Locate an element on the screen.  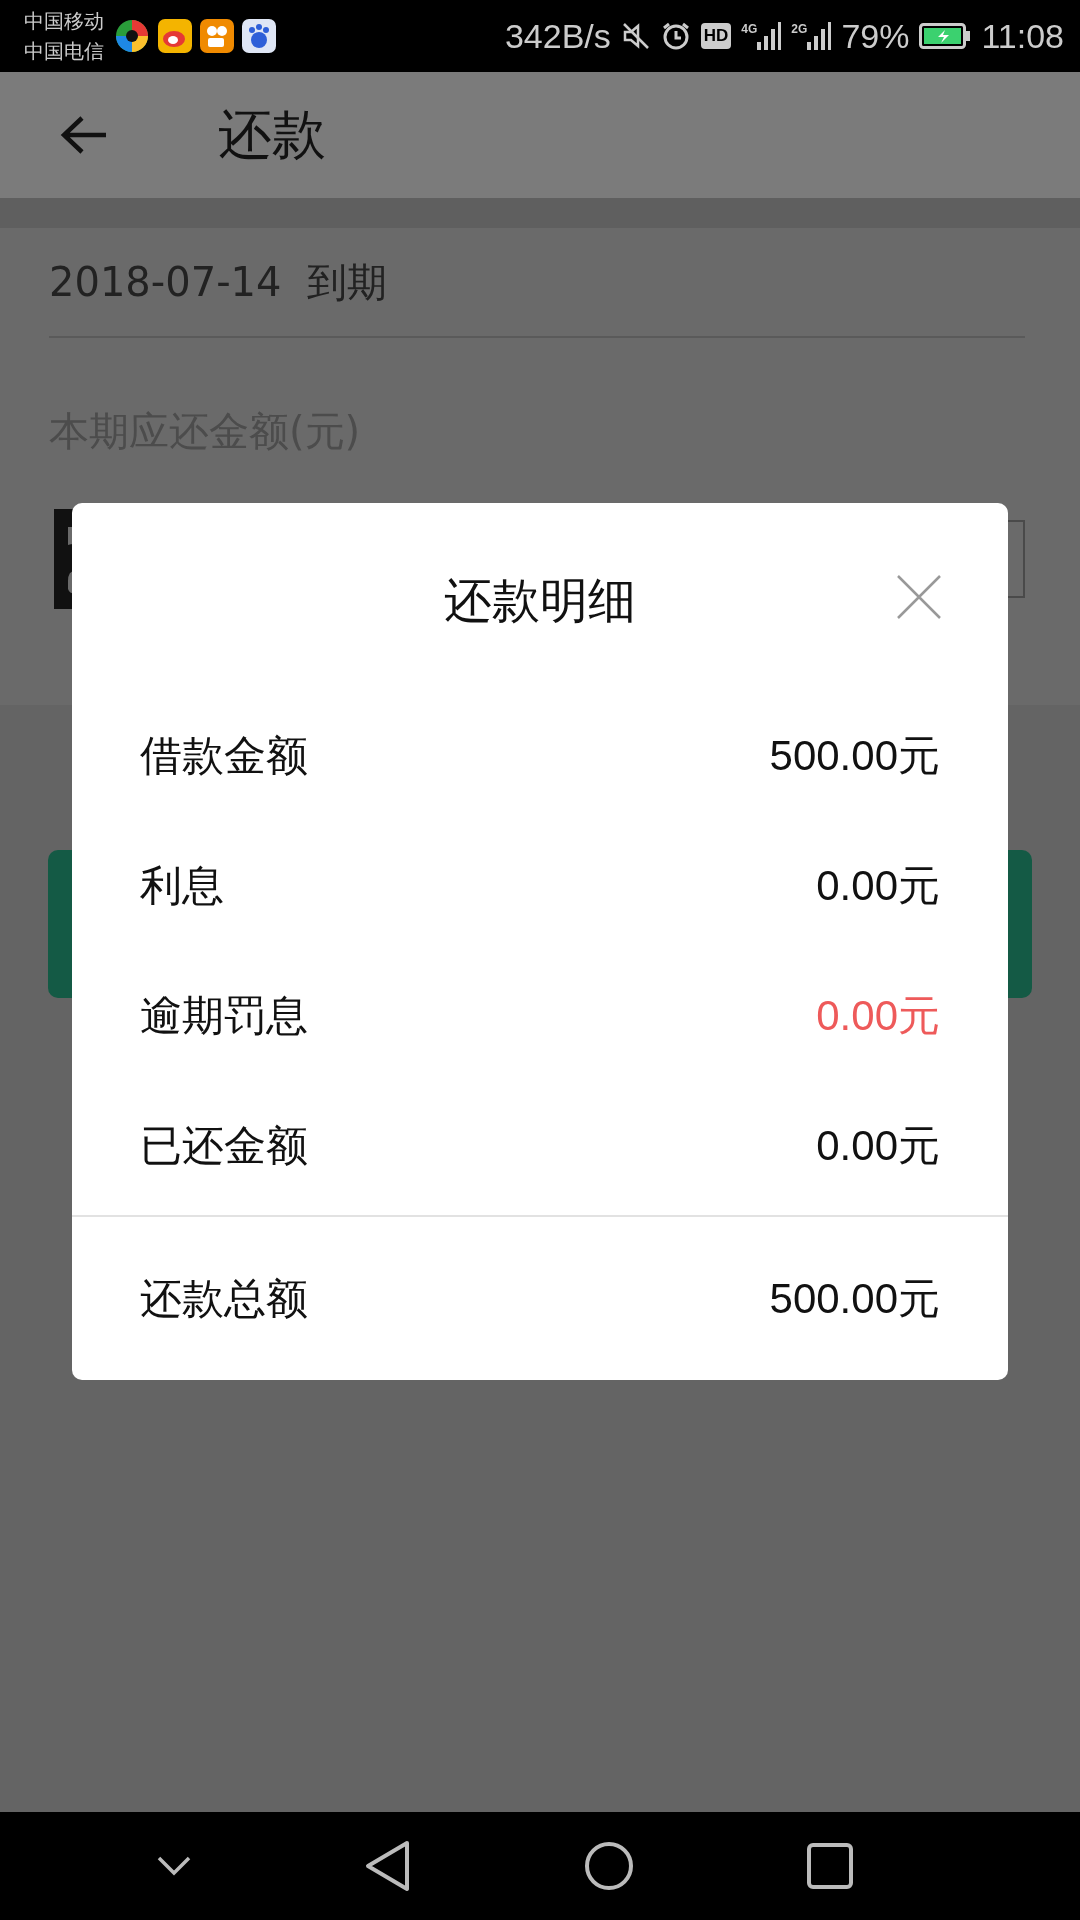
back-nav-icon is located at coordinates (387, 1866).